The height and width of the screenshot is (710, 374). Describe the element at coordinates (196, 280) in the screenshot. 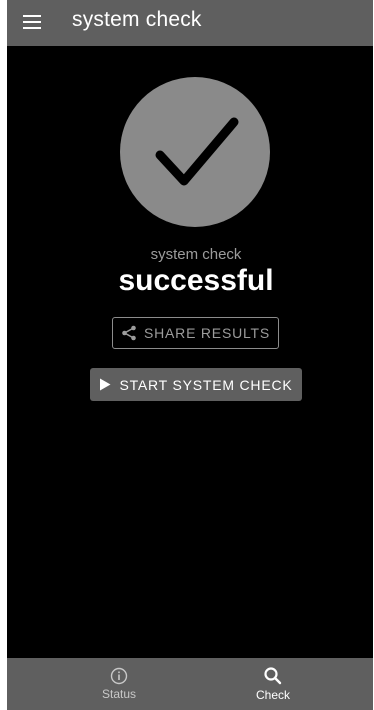

I see `status-result: successful` at that location.